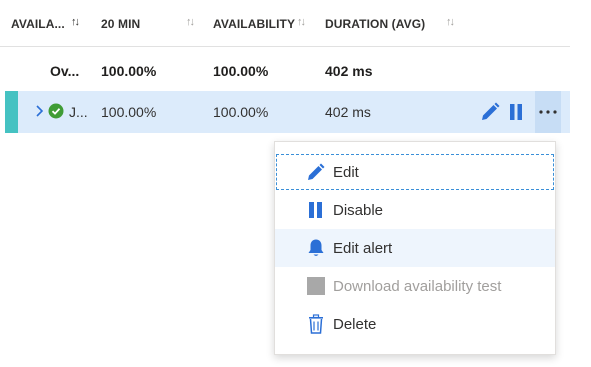  Describe the element at coordinates (316, 286) in the screenshot. I see `download-icon` at that location.